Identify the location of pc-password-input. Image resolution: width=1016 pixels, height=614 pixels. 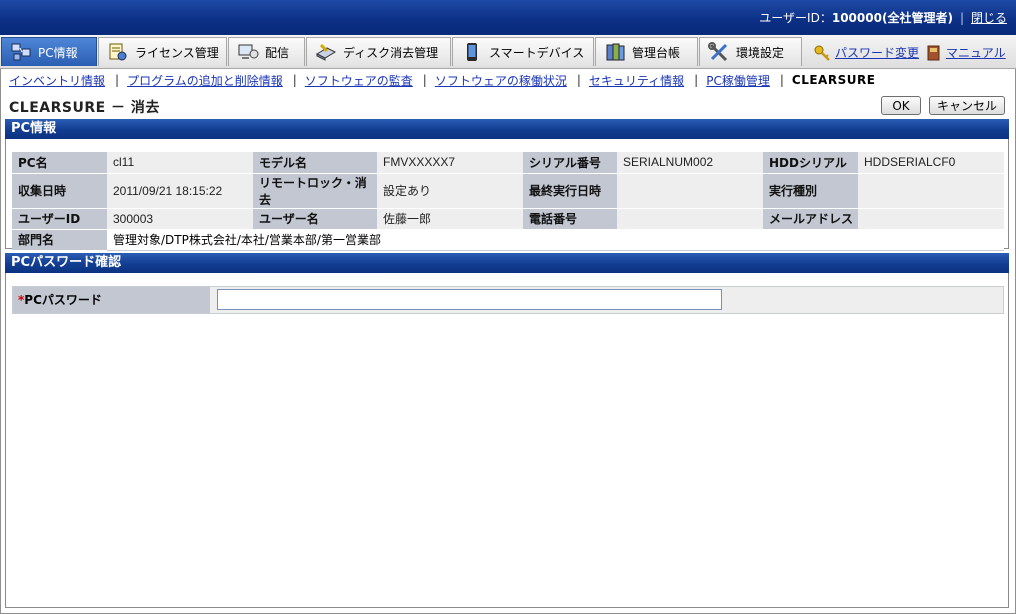
(469, 299).